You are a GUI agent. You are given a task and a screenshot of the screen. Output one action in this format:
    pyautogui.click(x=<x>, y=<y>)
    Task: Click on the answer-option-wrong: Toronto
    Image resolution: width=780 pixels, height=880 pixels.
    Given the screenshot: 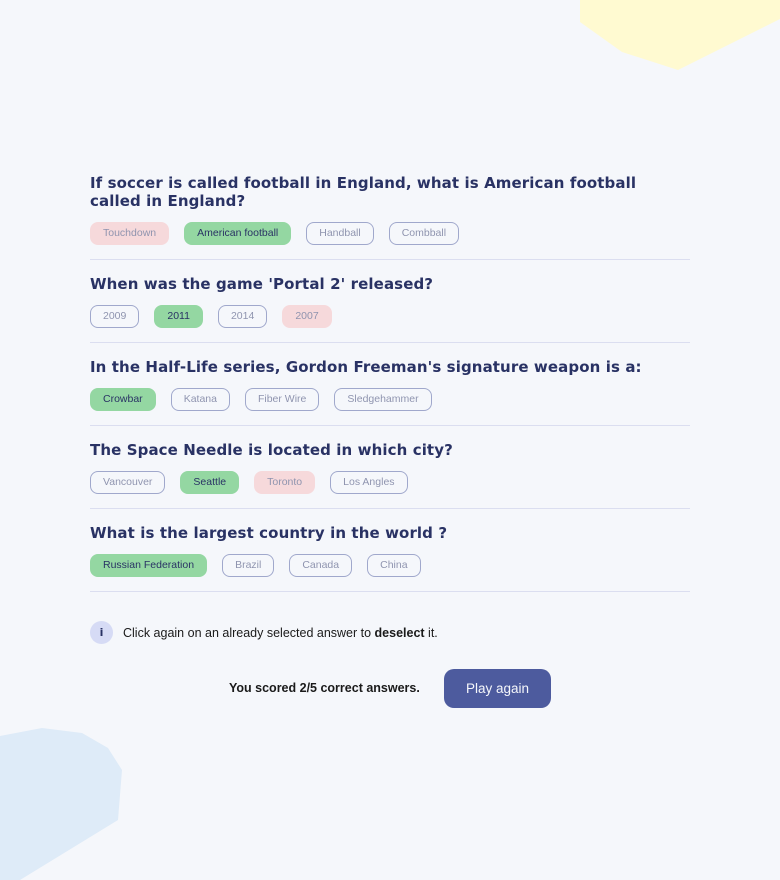 What is the action you would take?
    pyautogui.click(x=285, y=482)
    